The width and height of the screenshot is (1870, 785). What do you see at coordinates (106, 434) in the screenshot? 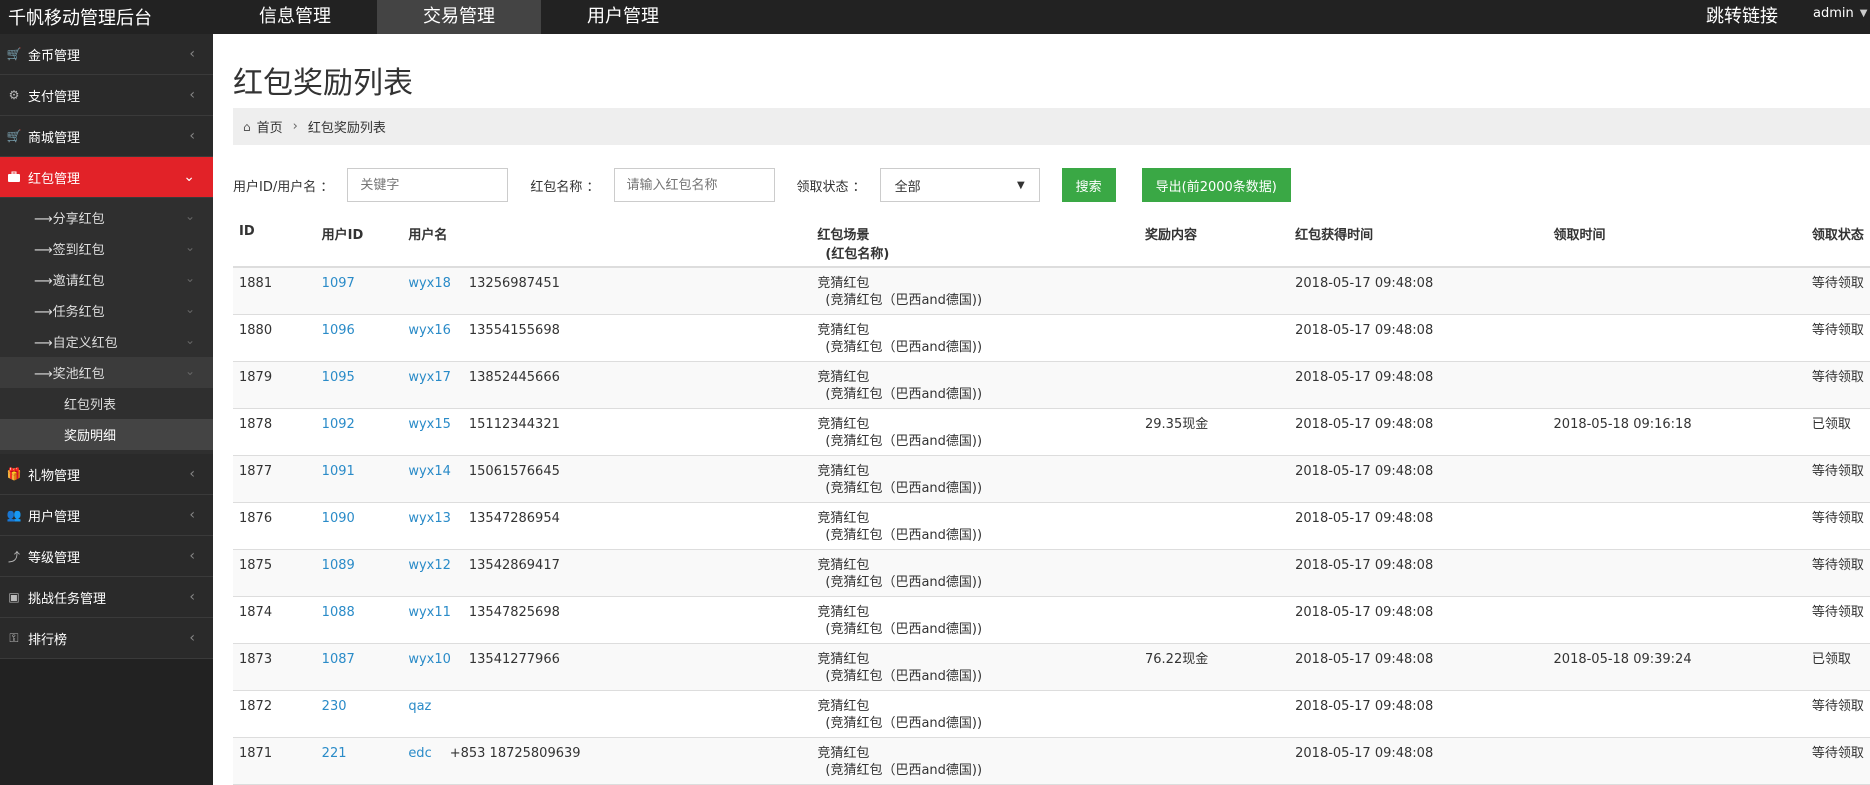
I see `sidebar-leaf-reward-detail: 奖励明细` at bounding box center [106, 434].